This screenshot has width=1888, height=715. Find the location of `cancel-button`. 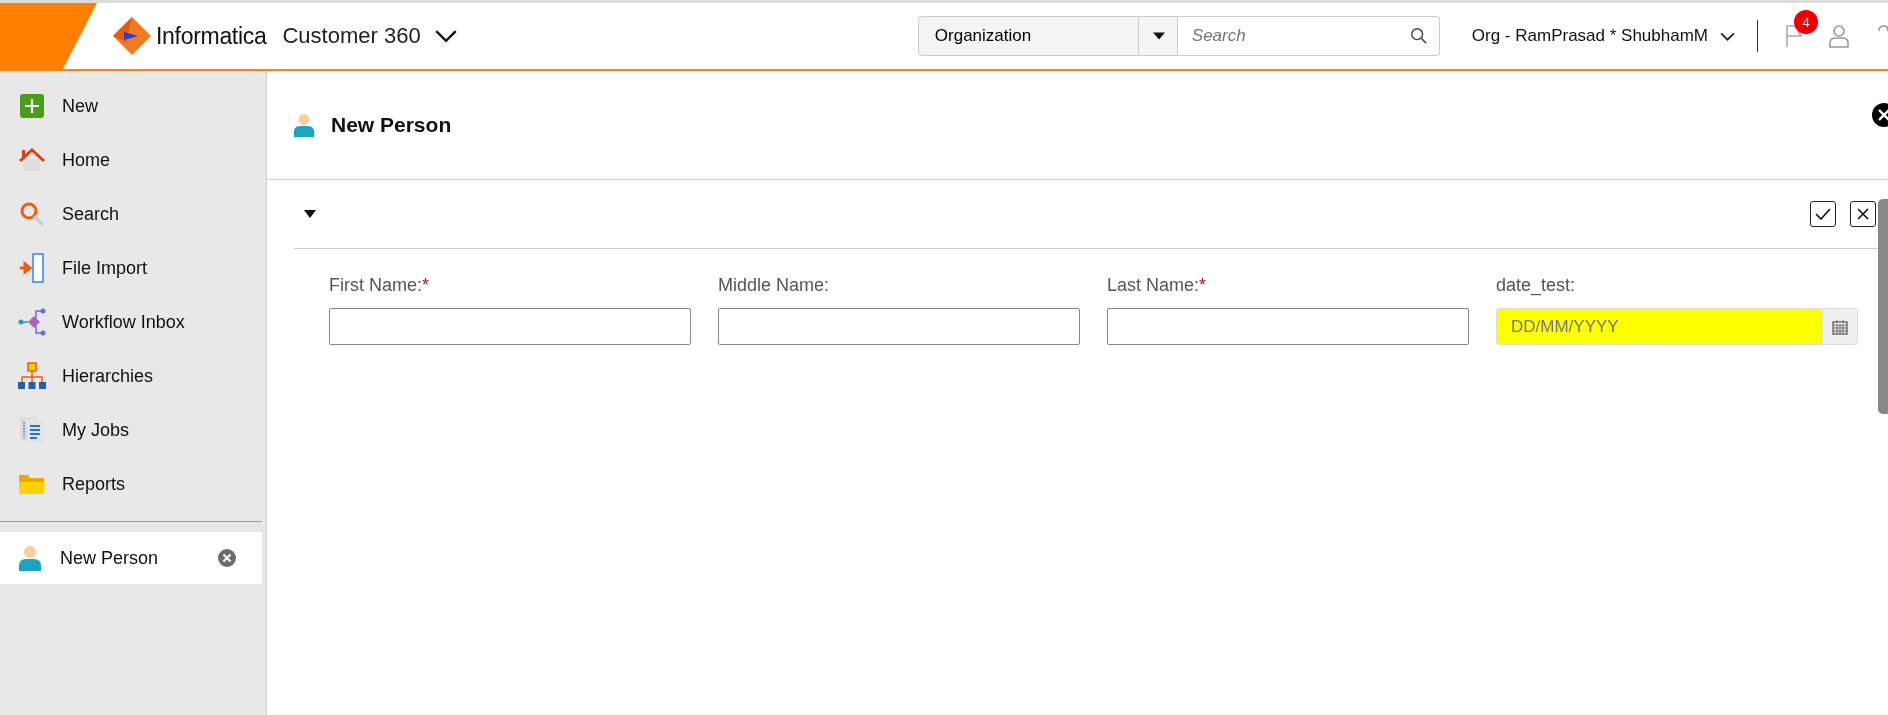

cancel-button is located at coordinates (1863, 214).